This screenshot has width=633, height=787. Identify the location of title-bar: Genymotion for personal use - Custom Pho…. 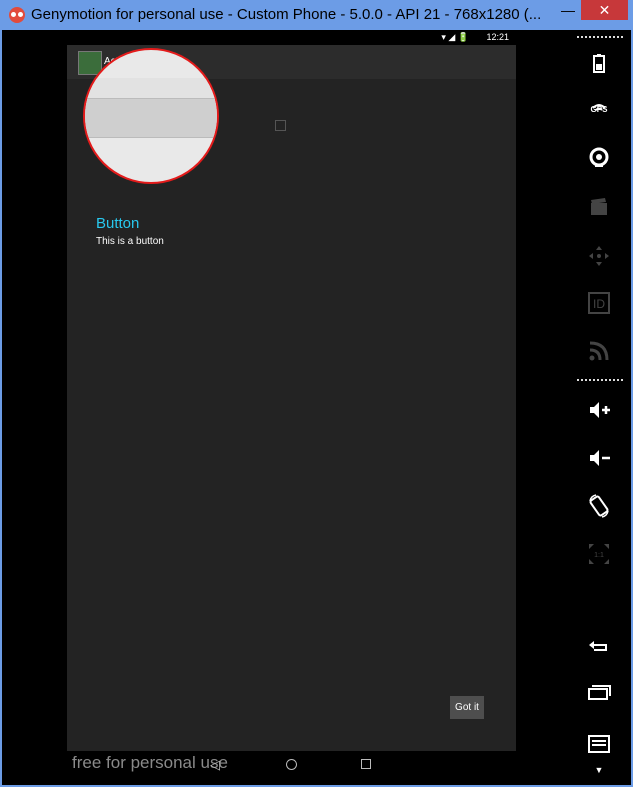
(316, 15).